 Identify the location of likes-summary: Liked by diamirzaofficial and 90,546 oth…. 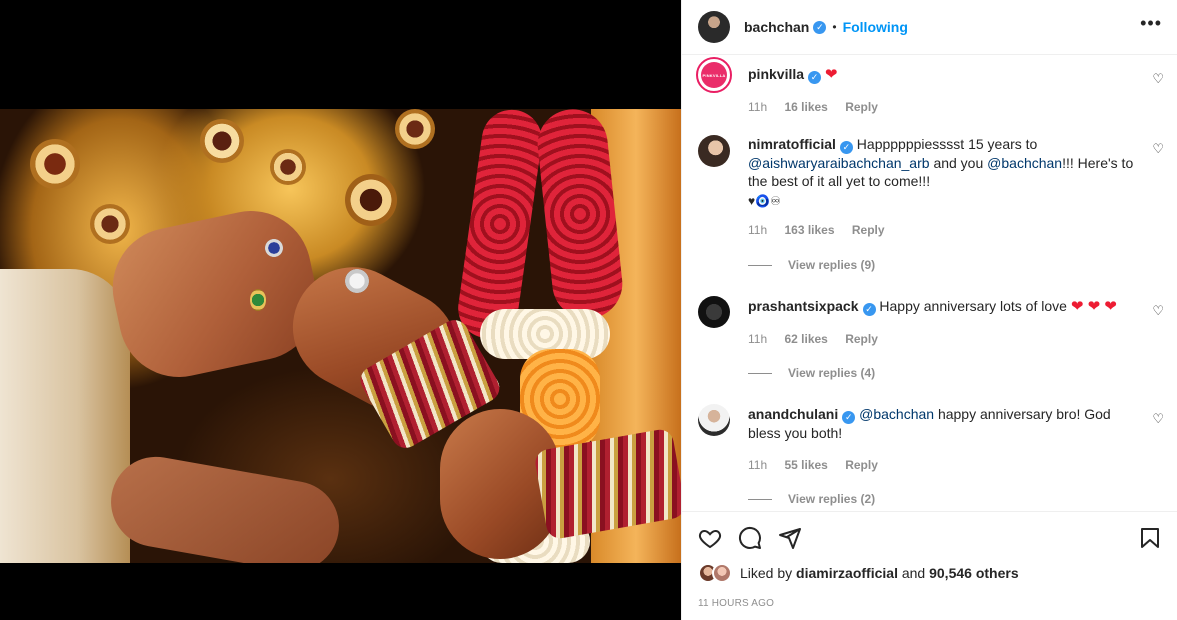
(858, 573).